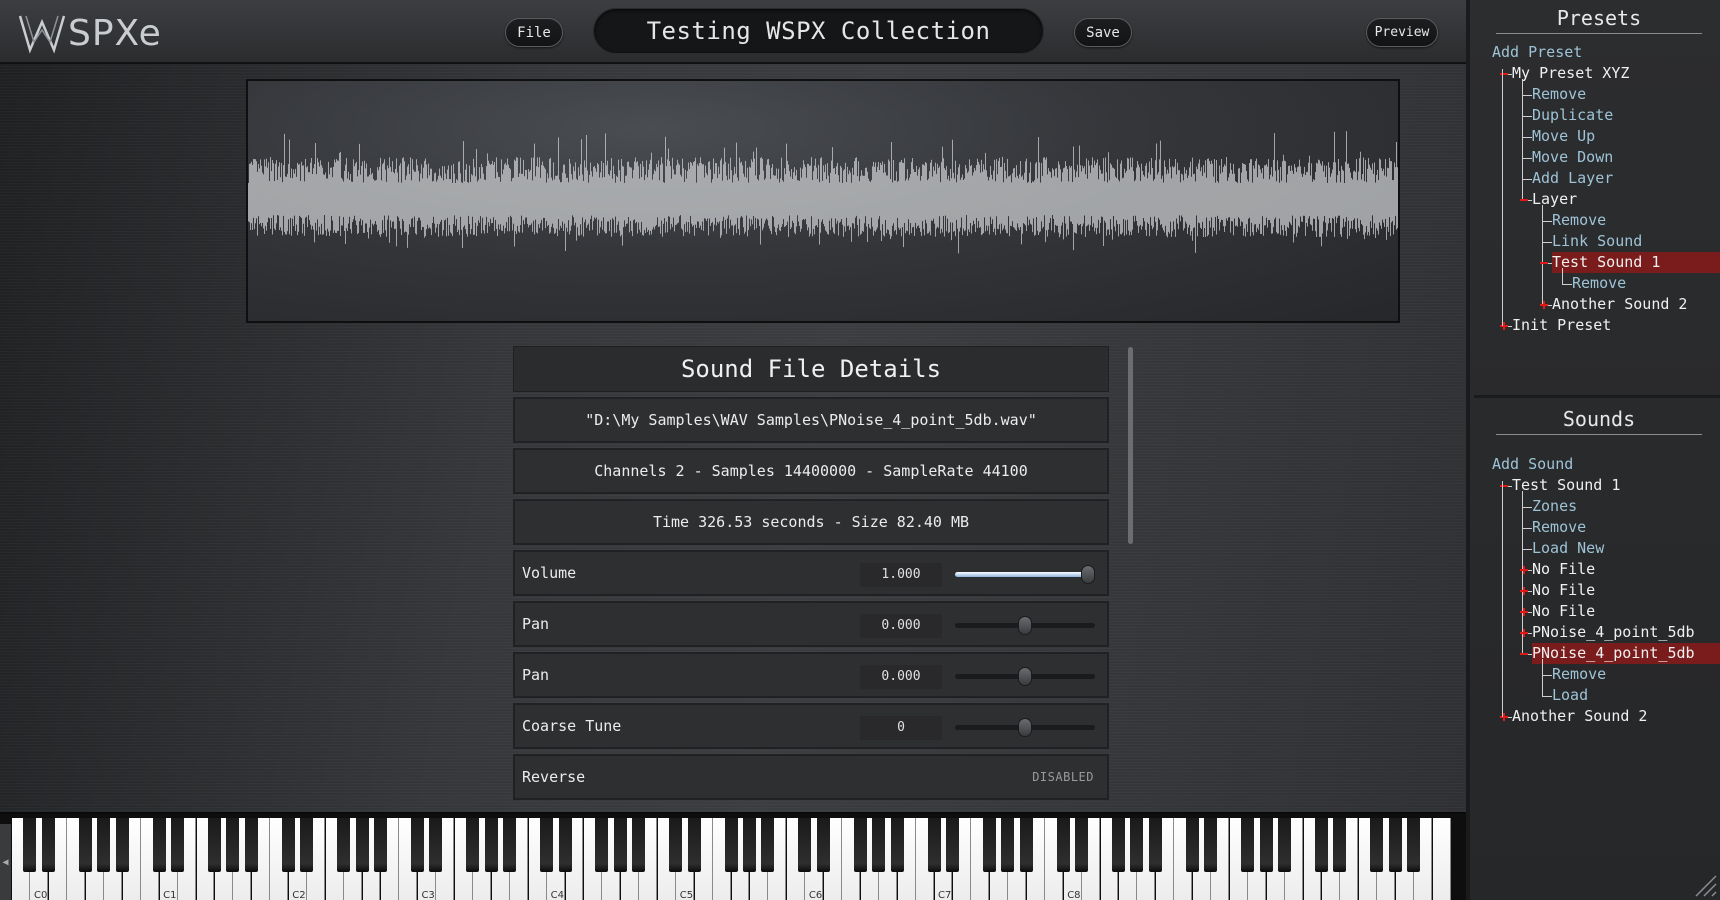 This screenshot has width=1720, height=900. What do you see at coordinates (1597, 157) in the screenshot?
I see `tree-action-move-down: Move Down` at bounding box center [1597, 157].